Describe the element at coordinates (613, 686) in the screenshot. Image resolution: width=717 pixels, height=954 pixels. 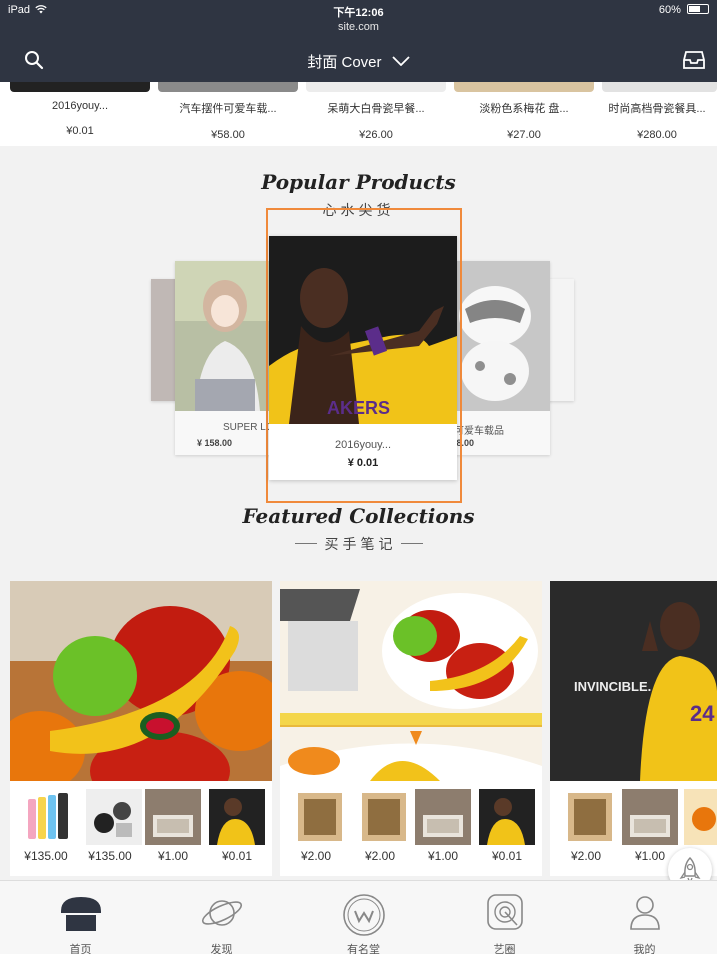
I see `collection-image-caption: INVINCIBLE.` at that location.